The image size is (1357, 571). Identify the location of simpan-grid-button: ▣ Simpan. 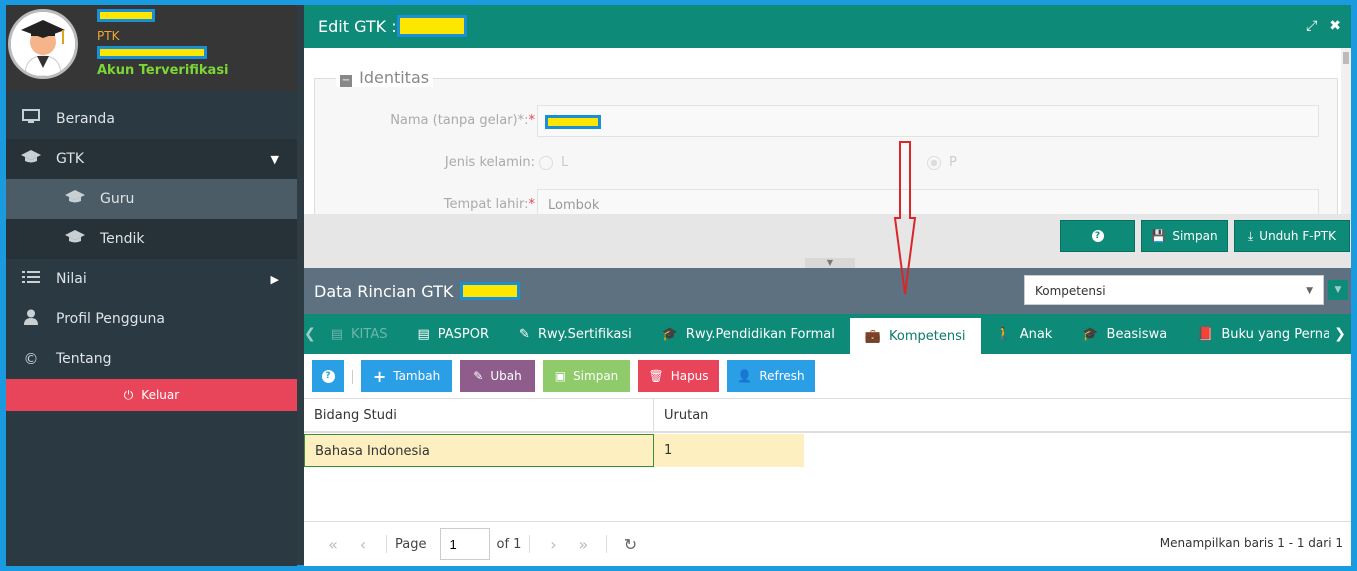
(586, 376).